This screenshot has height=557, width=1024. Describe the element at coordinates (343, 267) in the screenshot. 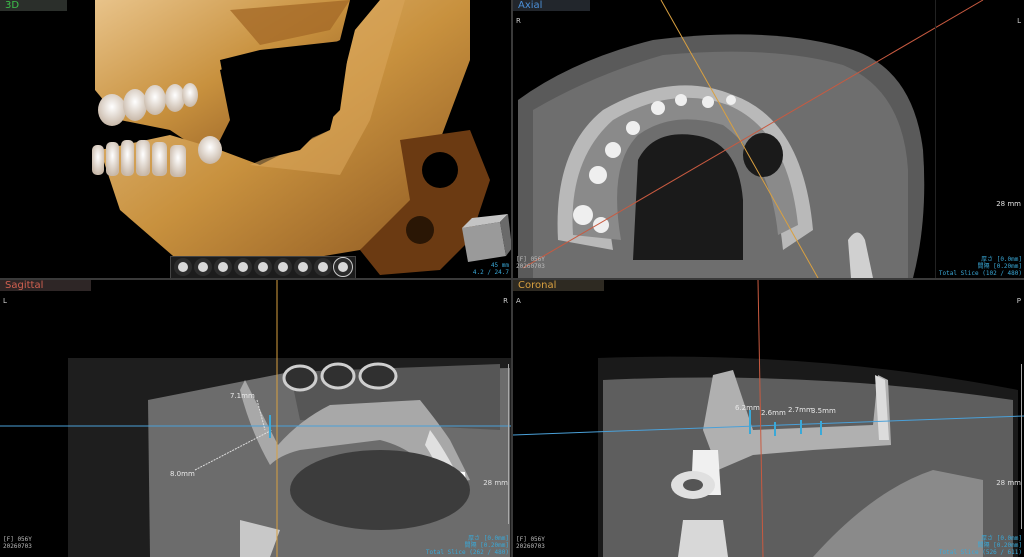

I see `reset-view-icon` at that location.